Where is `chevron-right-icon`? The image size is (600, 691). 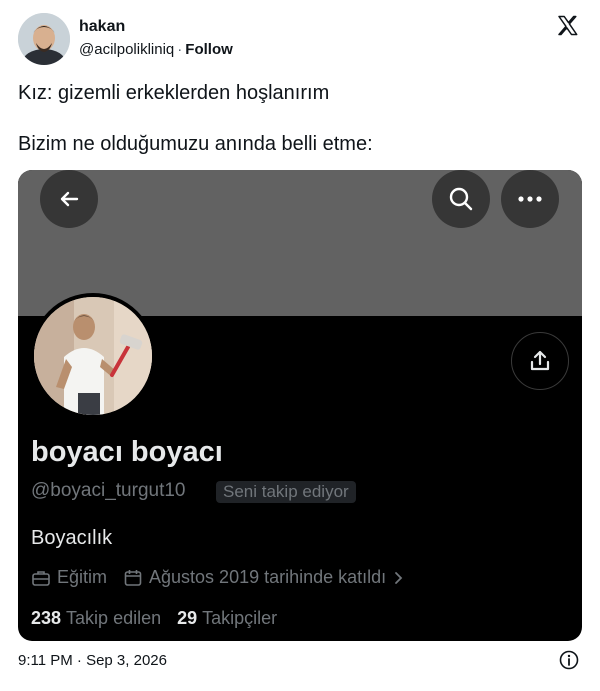 chevron-right-icon is located at coordinates (399, 577).